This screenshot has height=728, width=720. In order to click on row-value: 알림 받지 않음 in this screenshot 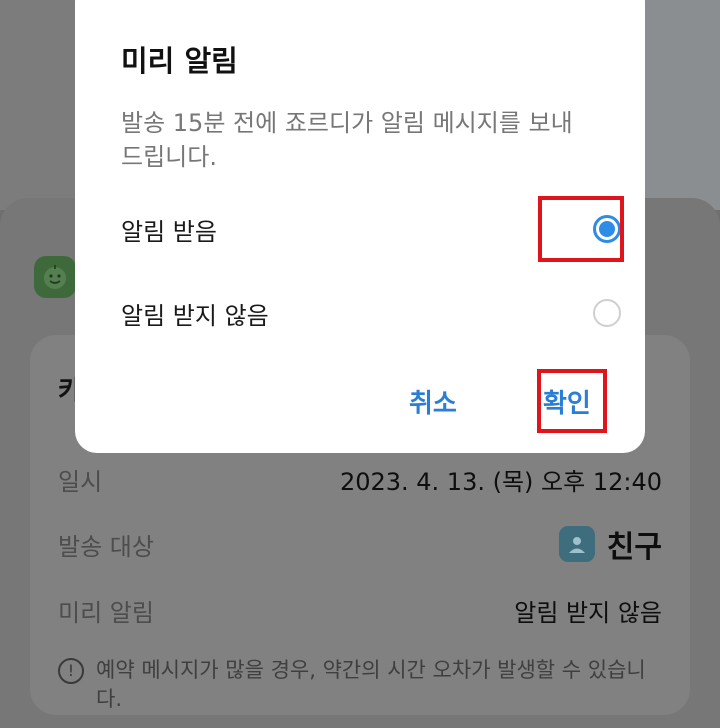, I will do `click(588, 612)`.